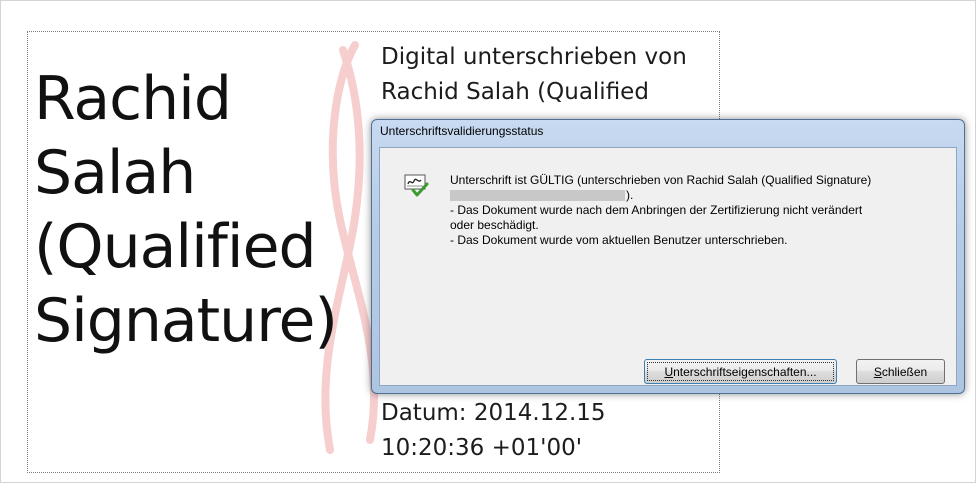 This screenshot has width=976, height=483. Describe the element at coordinates (515, 92) in the screenshot. I see `signature-detail-line: Rachid Salah (Qualified` at that location.